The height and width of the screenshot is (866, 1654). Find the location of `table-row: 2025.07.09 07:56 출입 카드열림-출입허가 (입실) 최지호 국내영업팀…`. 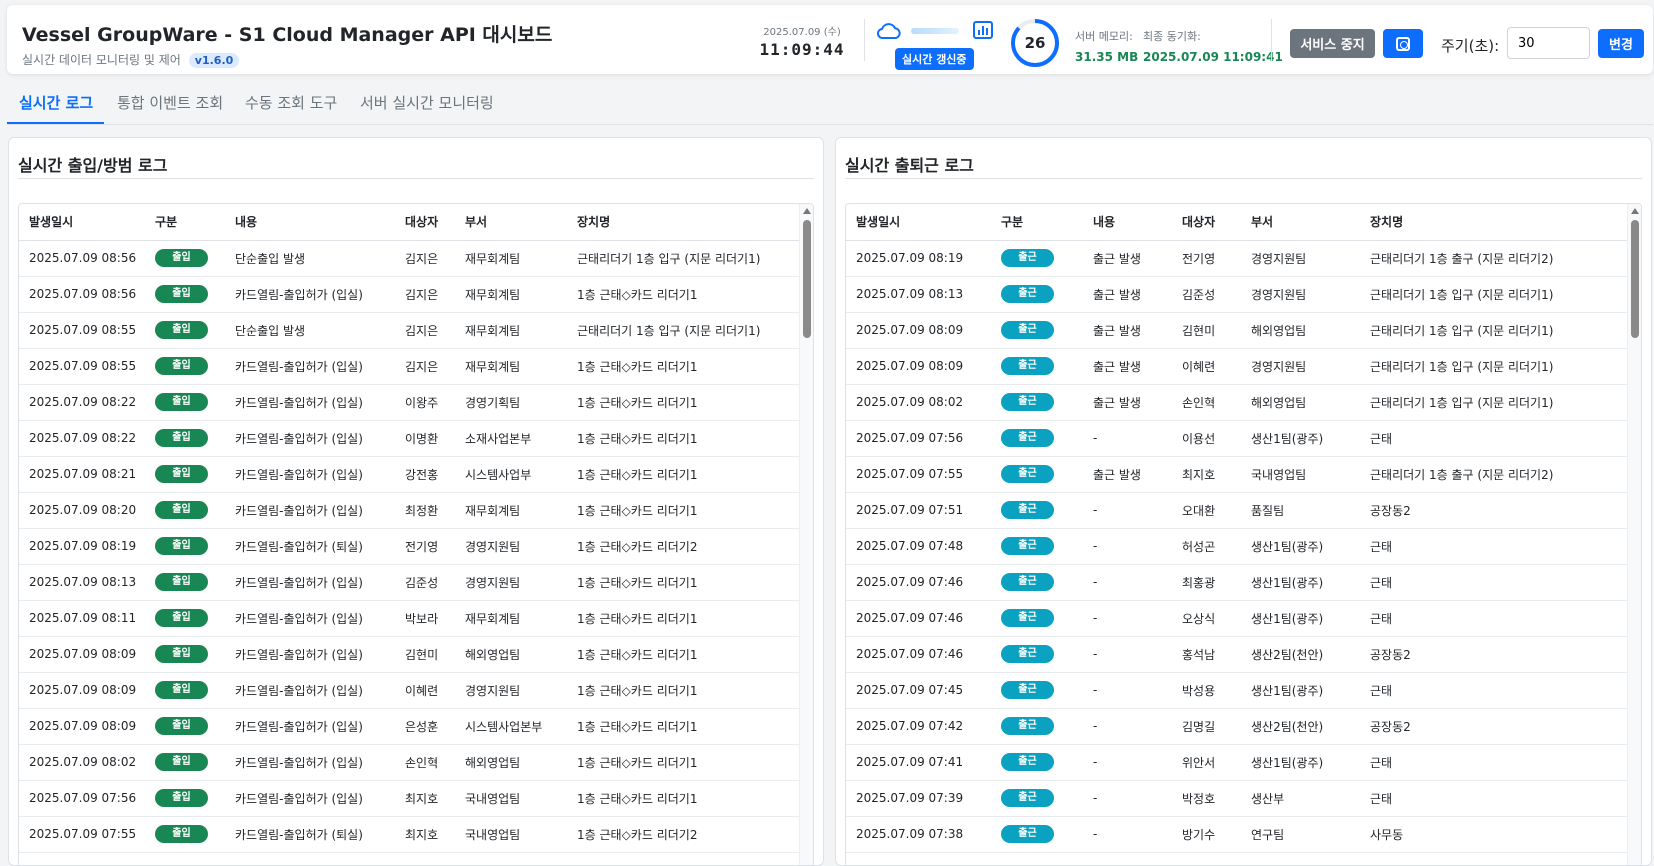

table-row: 2025.07.09 07:56 출입 카드열림-출입허가 (입실) 최지호 국내영업팀… is located at coordinates (416, 798).